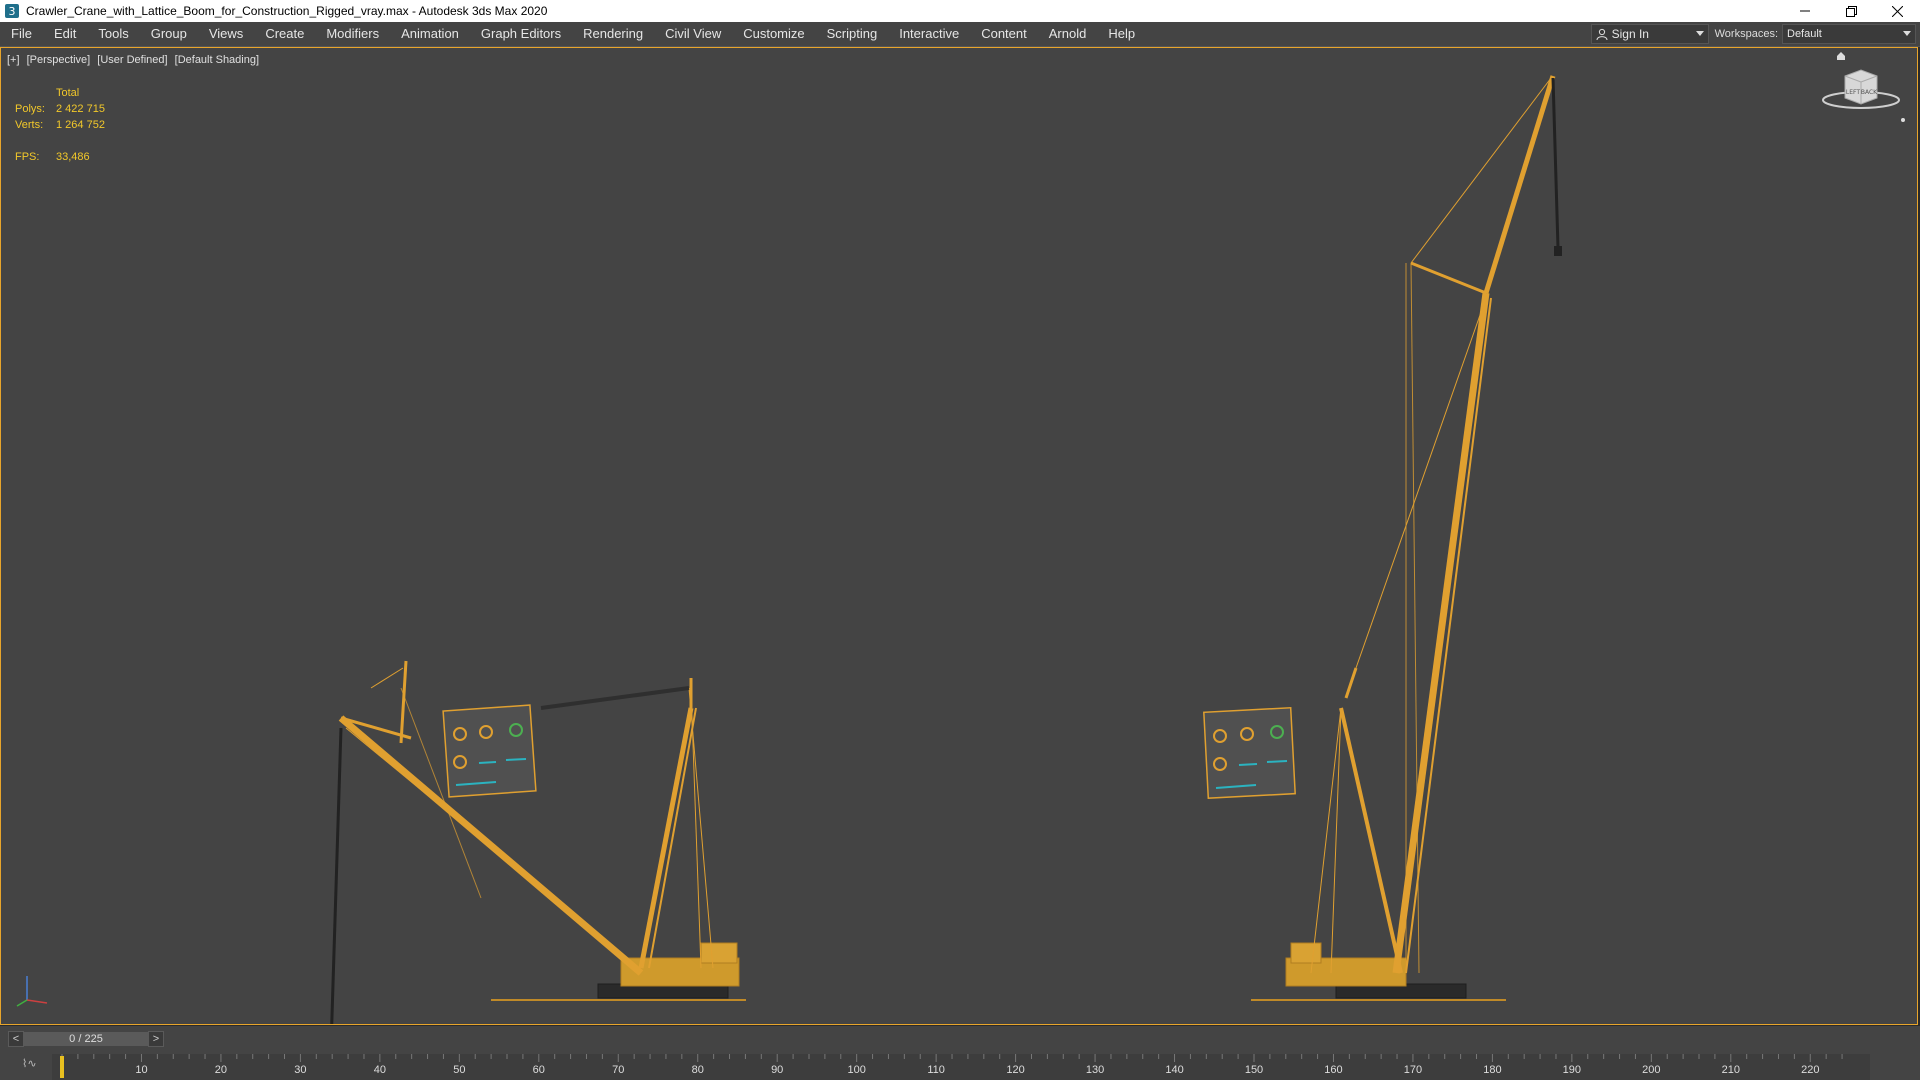 The height and width of the screenshot is (1080, 1920). I want to click on current-frame-readout: 0 / 225, so click(86, 1039).